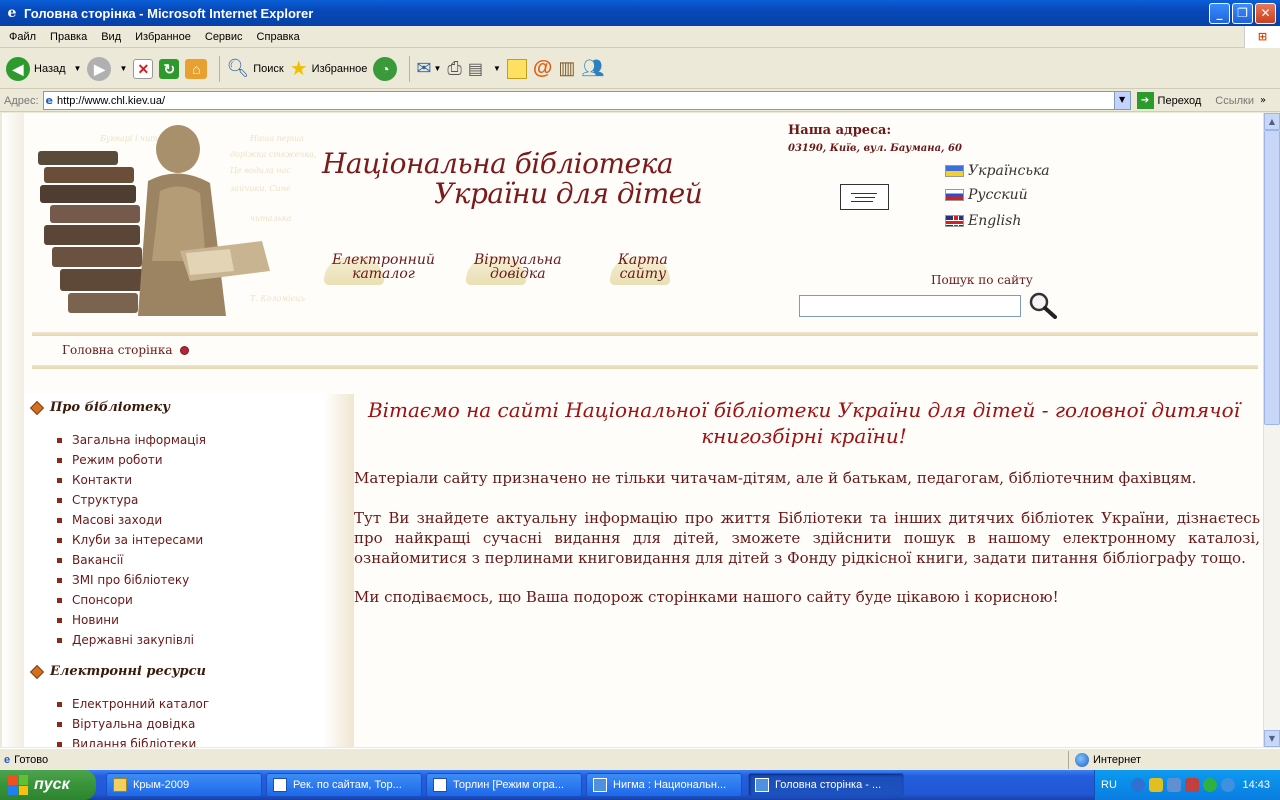  What do you see at coordinates (1272, 277) in the screenshot?
I see `scroll-thumb` at bounding box center [1272, 277].